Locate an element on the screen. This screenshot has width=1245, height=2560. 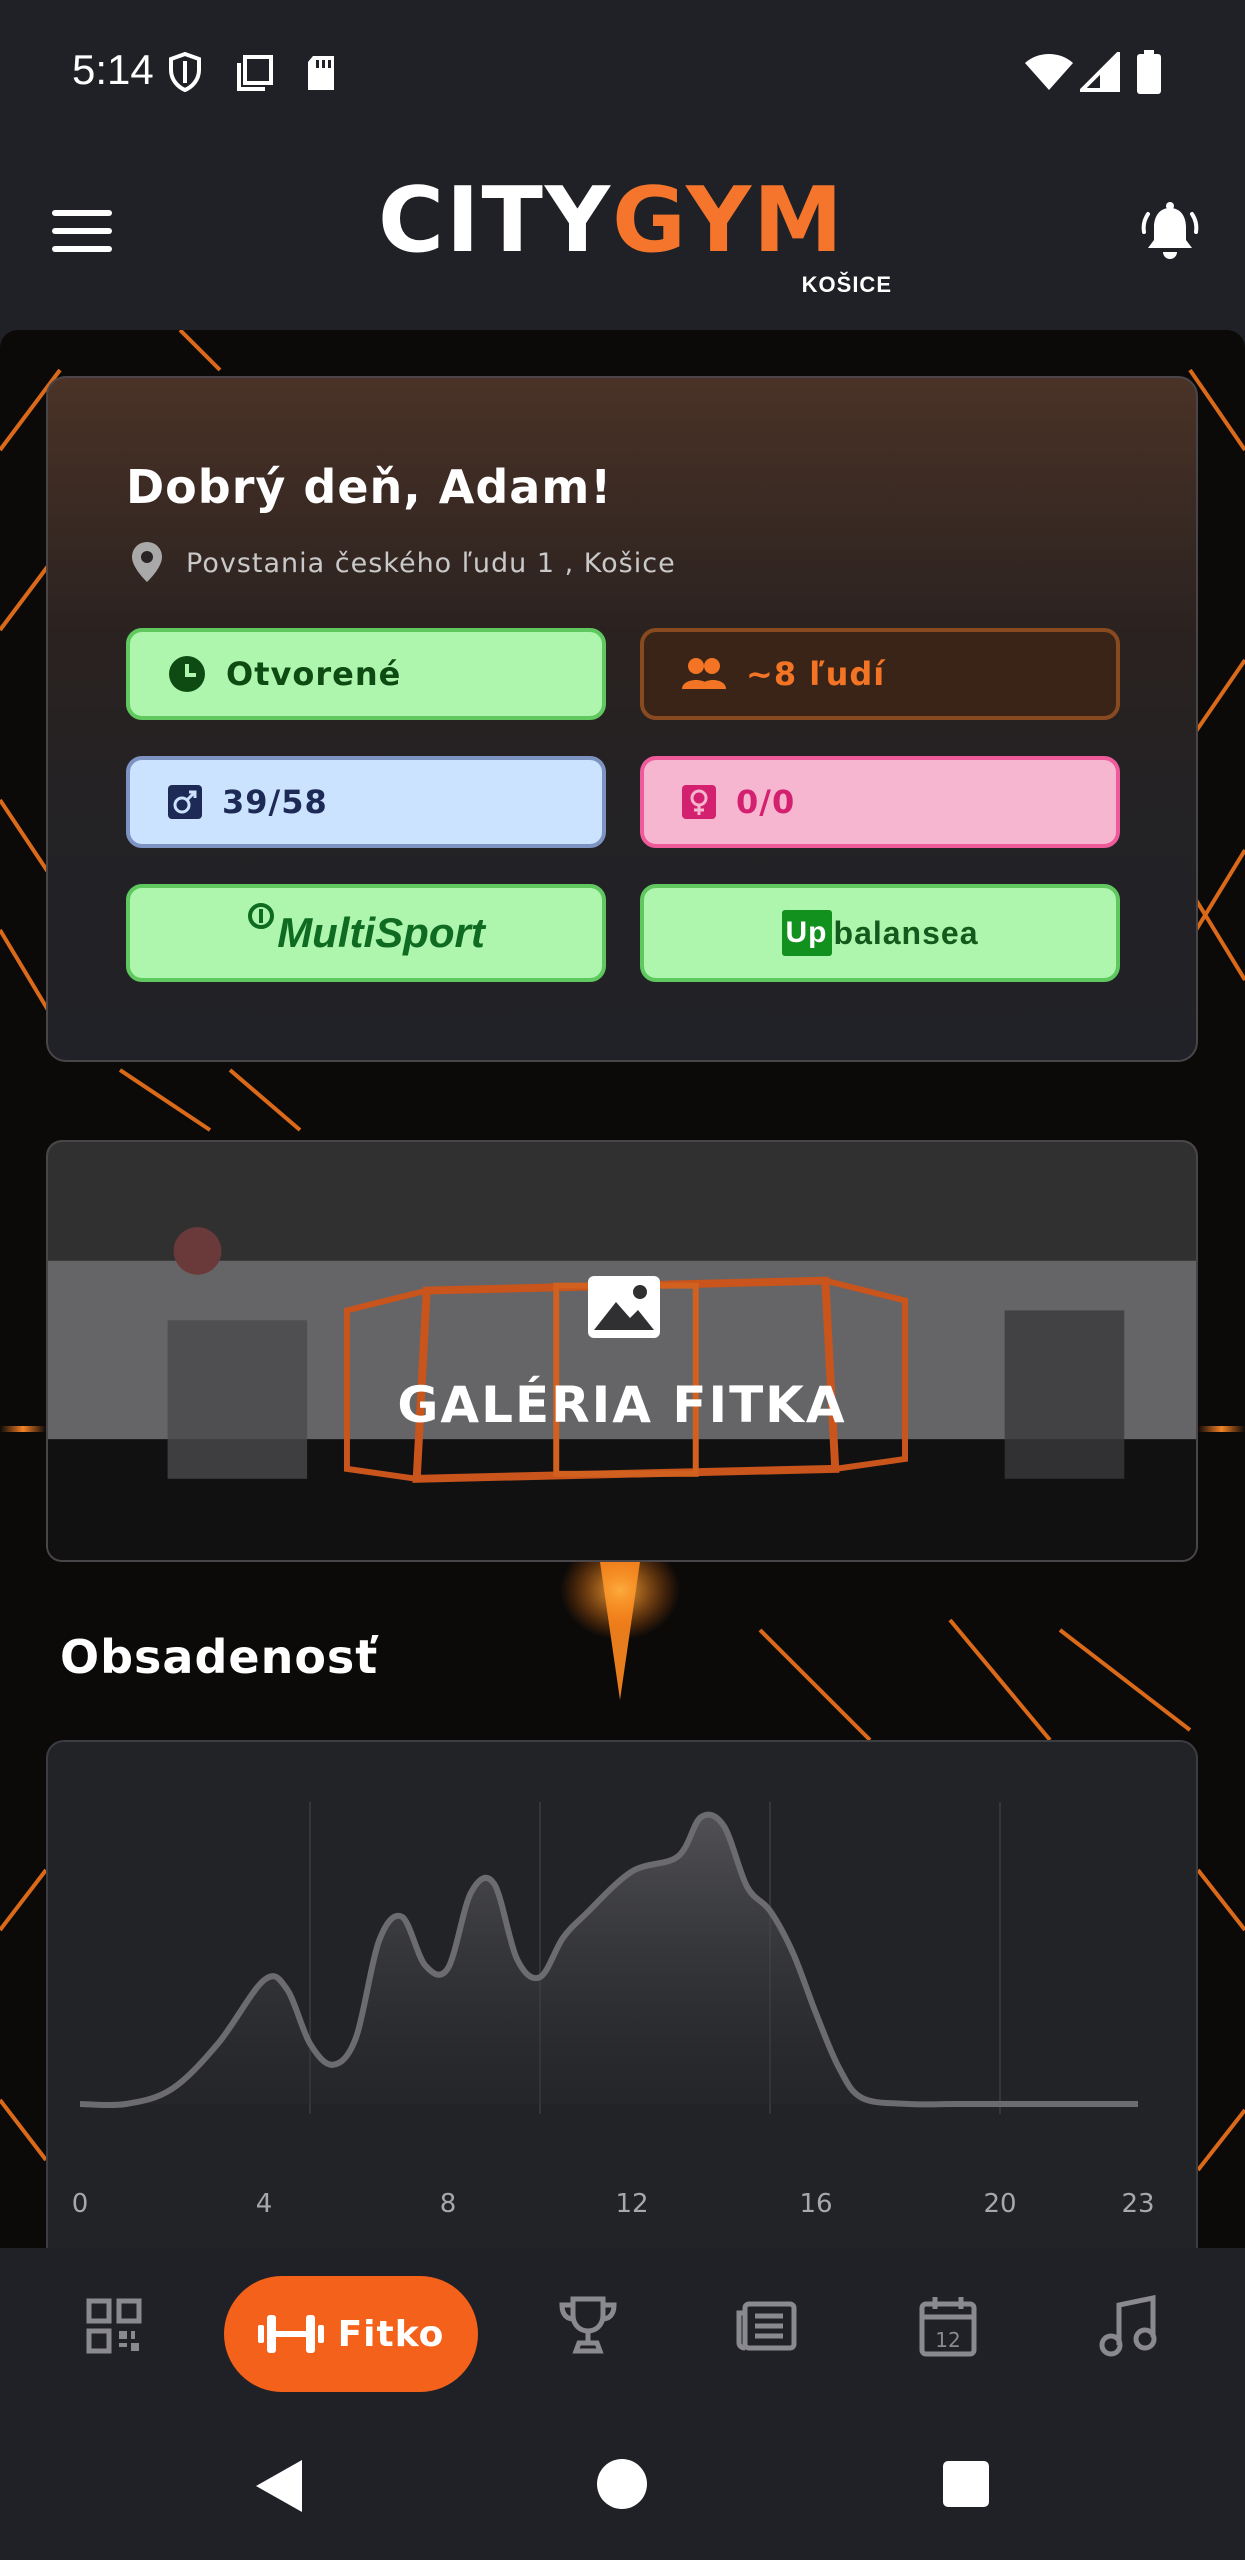
nav-challenges is located at coordinates (588, 2326).